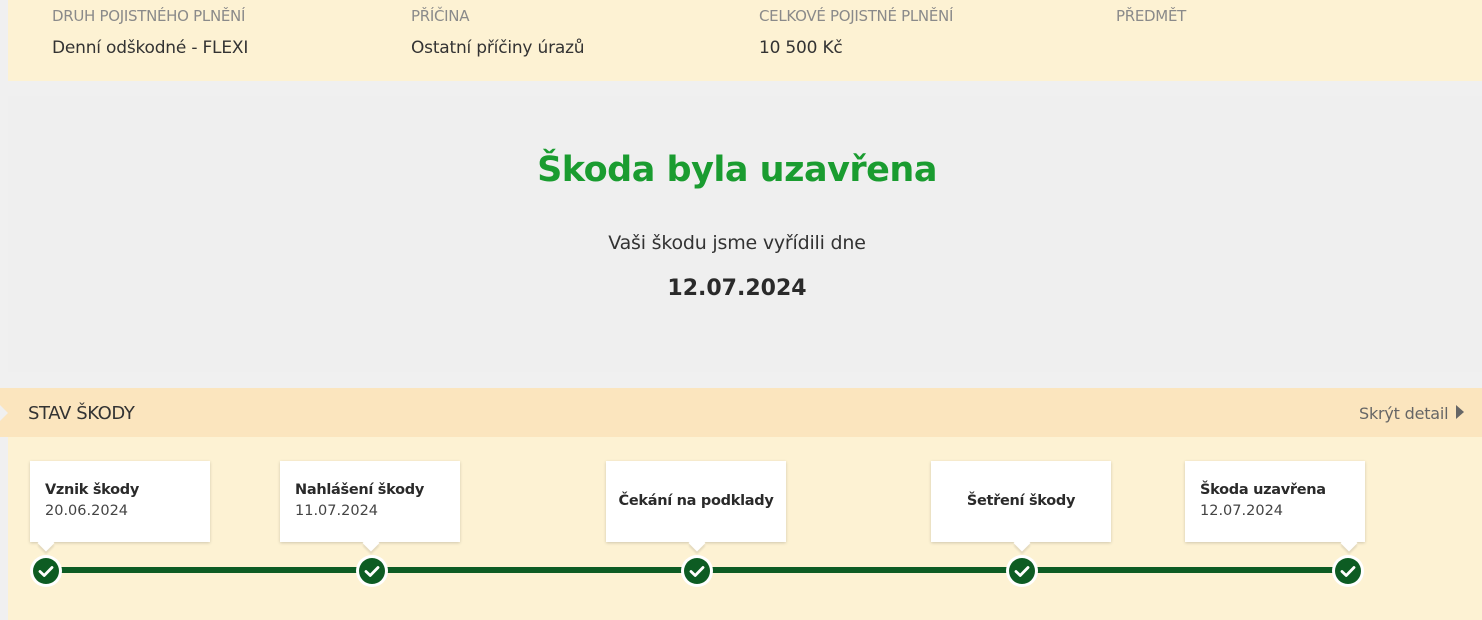 The height and width of the screenshot is (620, 1482). Describe the element at coordinates (337, 511) in the screenshot. I see `step-date: 11.07.2024` at that location.